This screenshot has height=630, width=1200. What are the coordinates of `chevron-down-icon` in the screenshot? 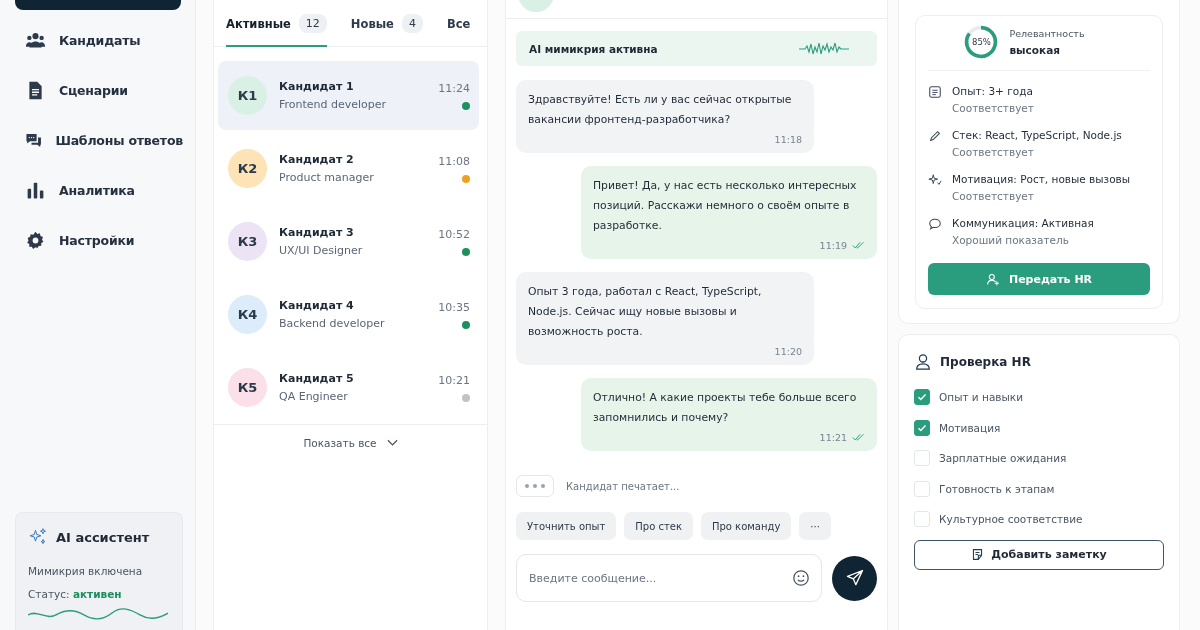 It's located at (392, 443).